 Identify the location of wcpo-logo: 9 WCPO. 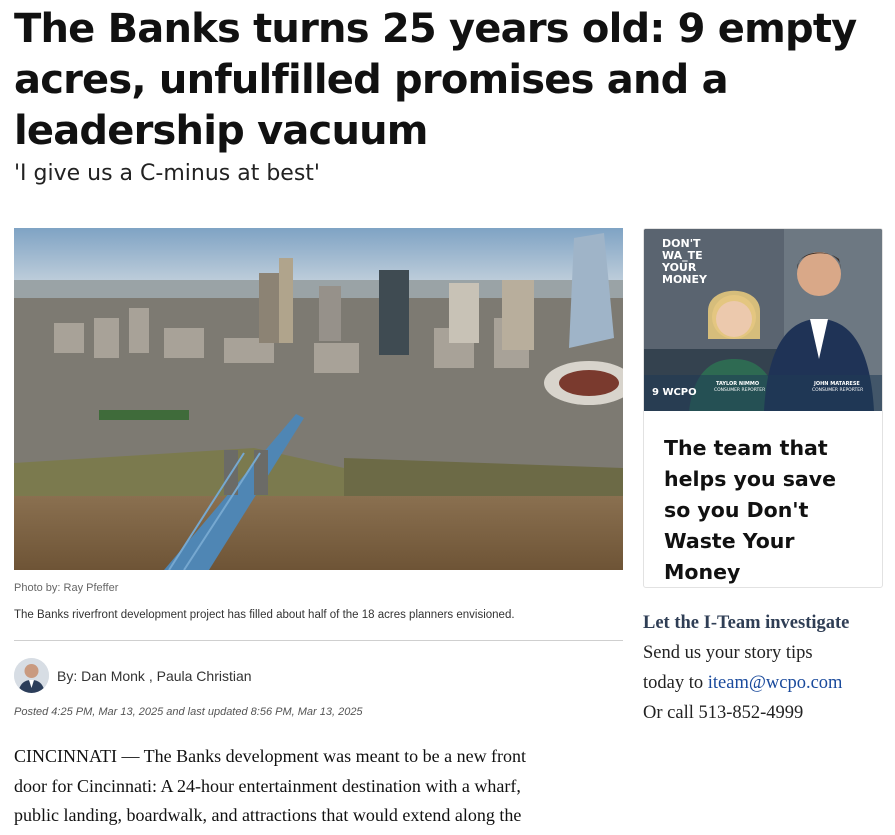
(674, 392).